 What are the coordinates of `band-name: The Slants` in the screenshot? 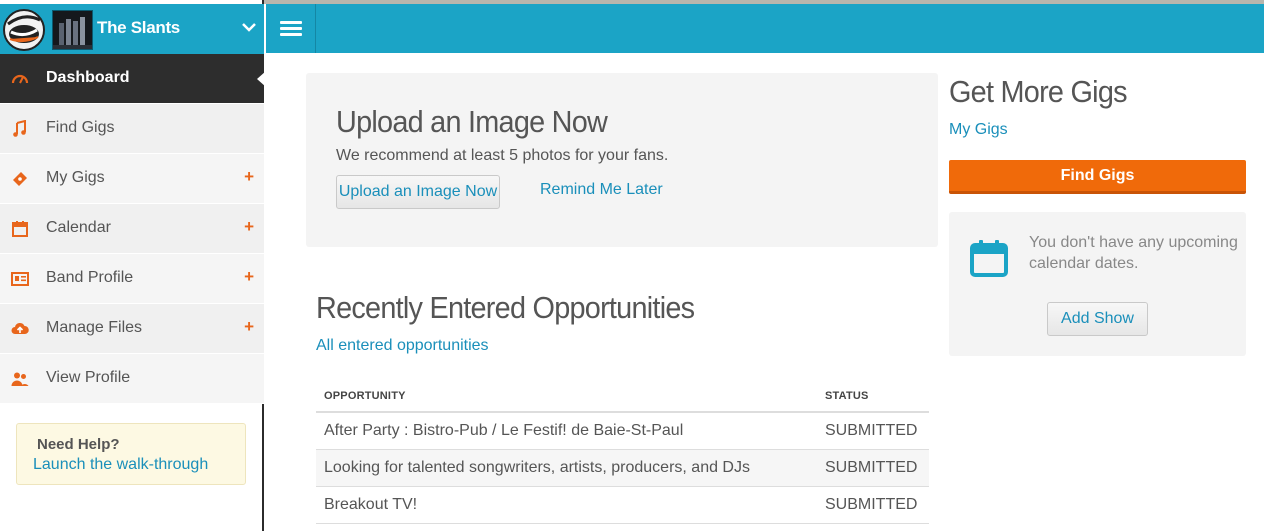 It's located at (138, 27).